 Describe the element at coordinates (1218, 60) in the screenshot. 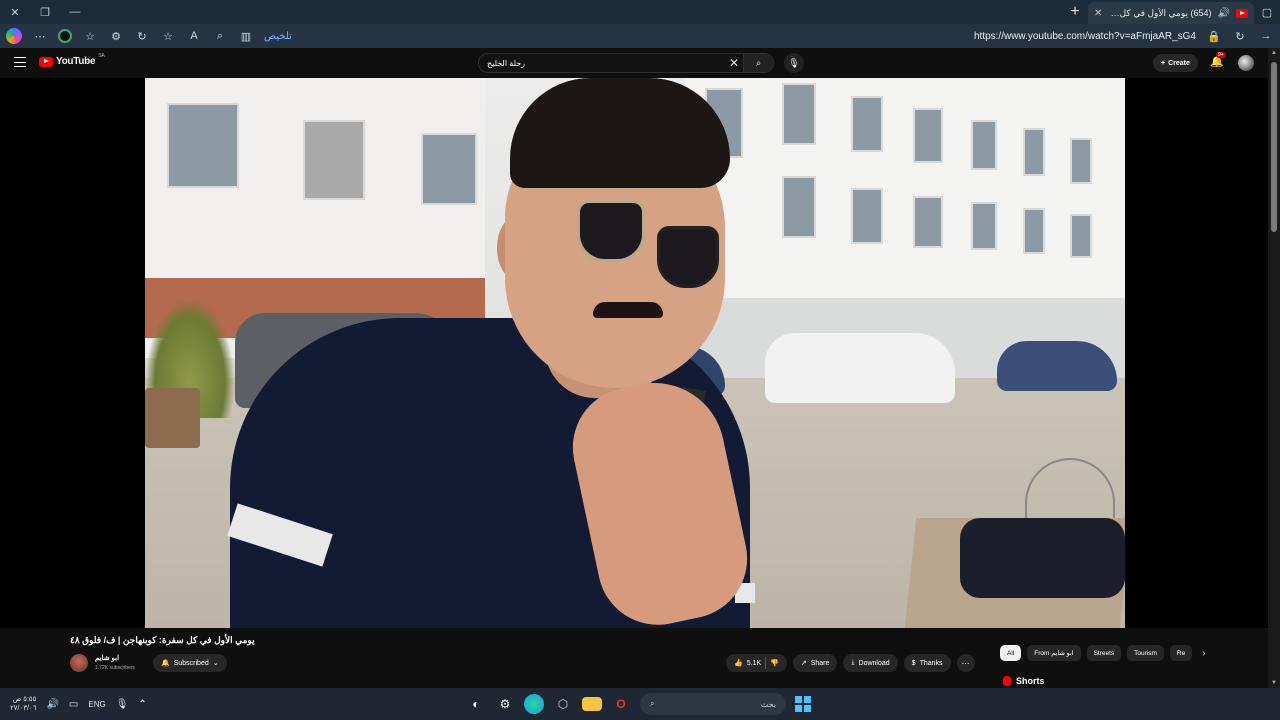

I see `notifications-button: 🔔 9+` at that location.